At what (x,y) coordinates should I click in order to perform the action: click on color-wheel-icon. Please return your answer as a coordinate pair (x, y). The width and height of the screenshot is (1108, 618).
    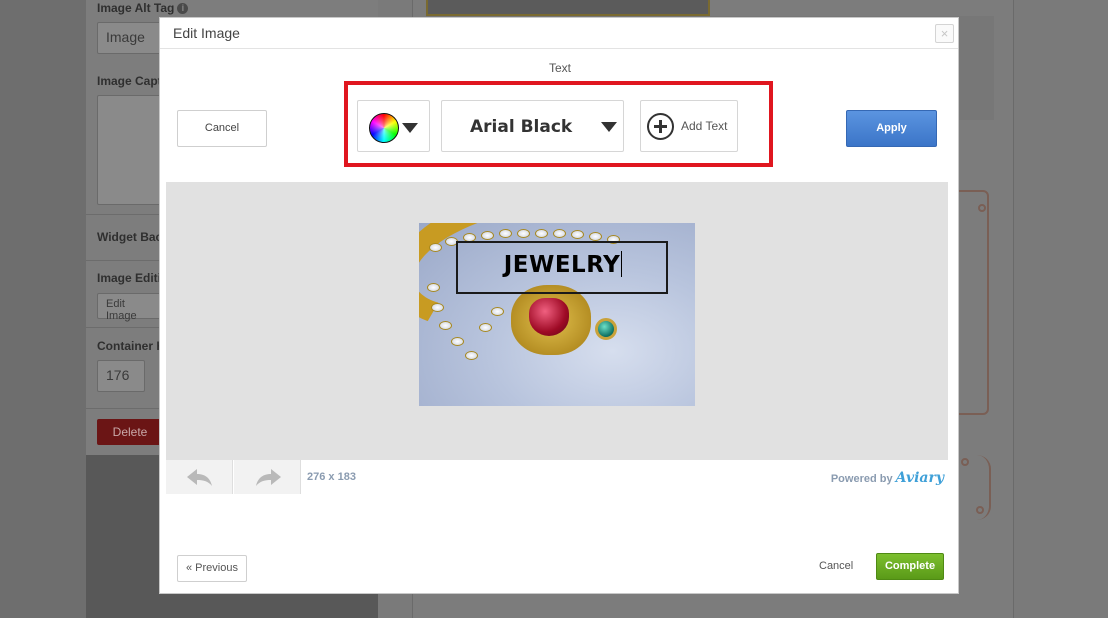
    Looking at the image, I should click on (384, 128).